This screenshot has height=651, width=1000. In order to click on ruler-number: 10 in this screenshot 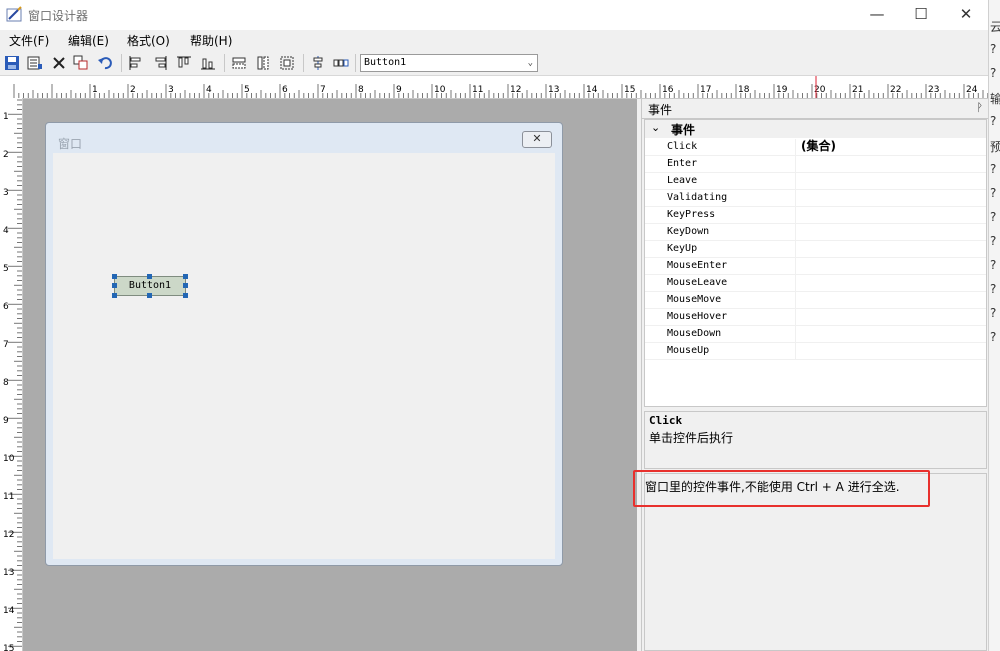, I will do `click(9, 459)`.